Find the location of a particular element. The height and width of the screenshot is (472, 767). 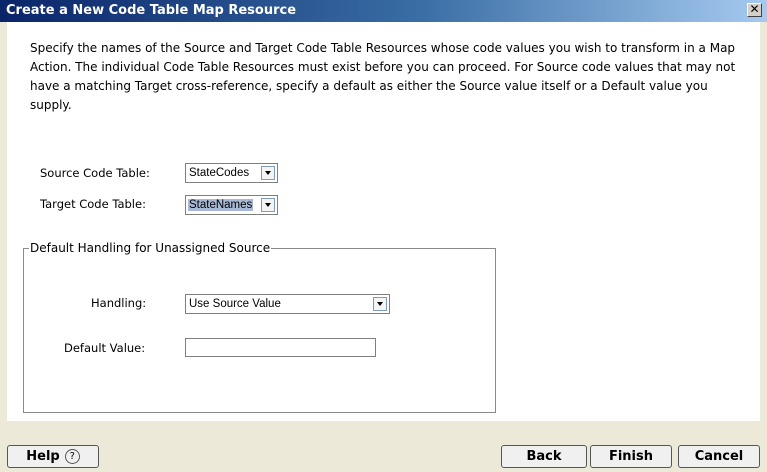

back-button: Back is located at coordinates (544, 456).